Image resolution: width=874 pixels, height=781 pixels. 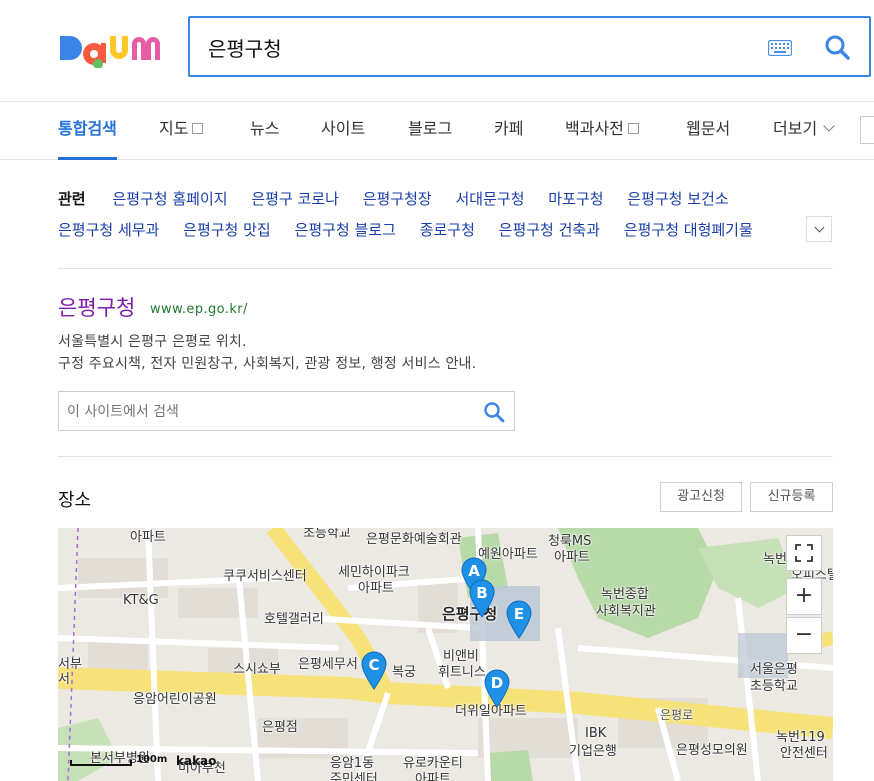 I want to click on kakao-logo: kakao, so click(x=196, y=761).